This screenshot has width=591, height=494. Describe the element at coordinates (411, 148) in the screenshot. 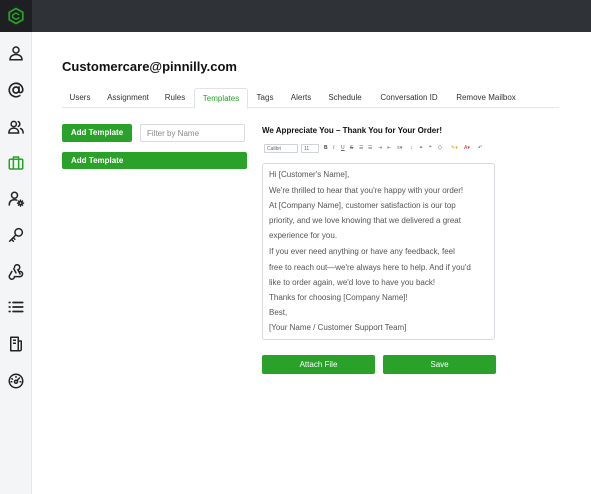

I see `line-height-icon: ↕` at that location.